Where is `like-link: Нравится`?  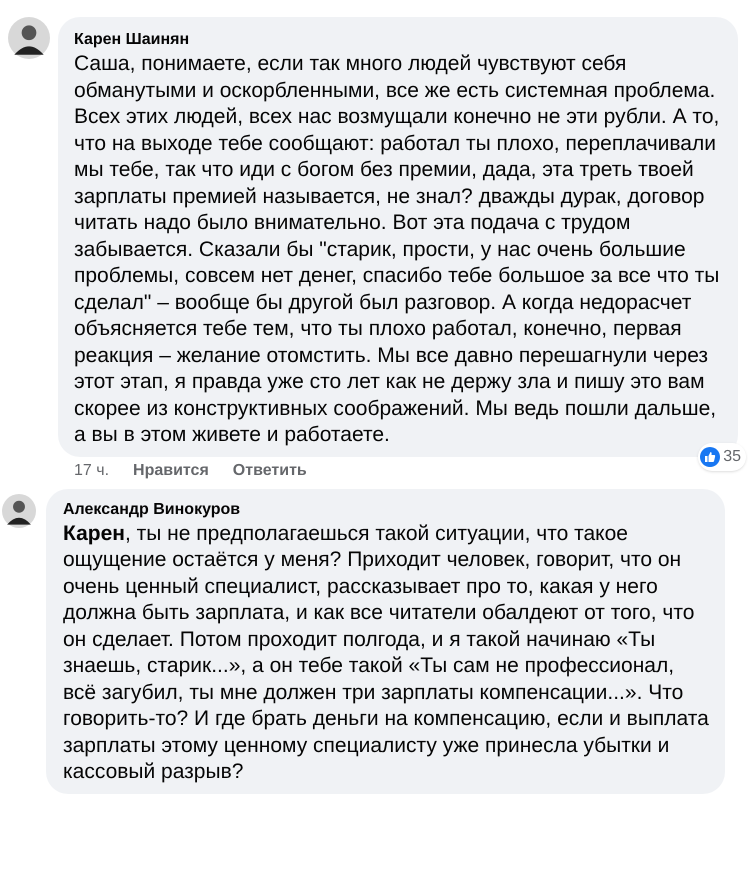 like-link: Нравится is located at coordinates (171, 470).